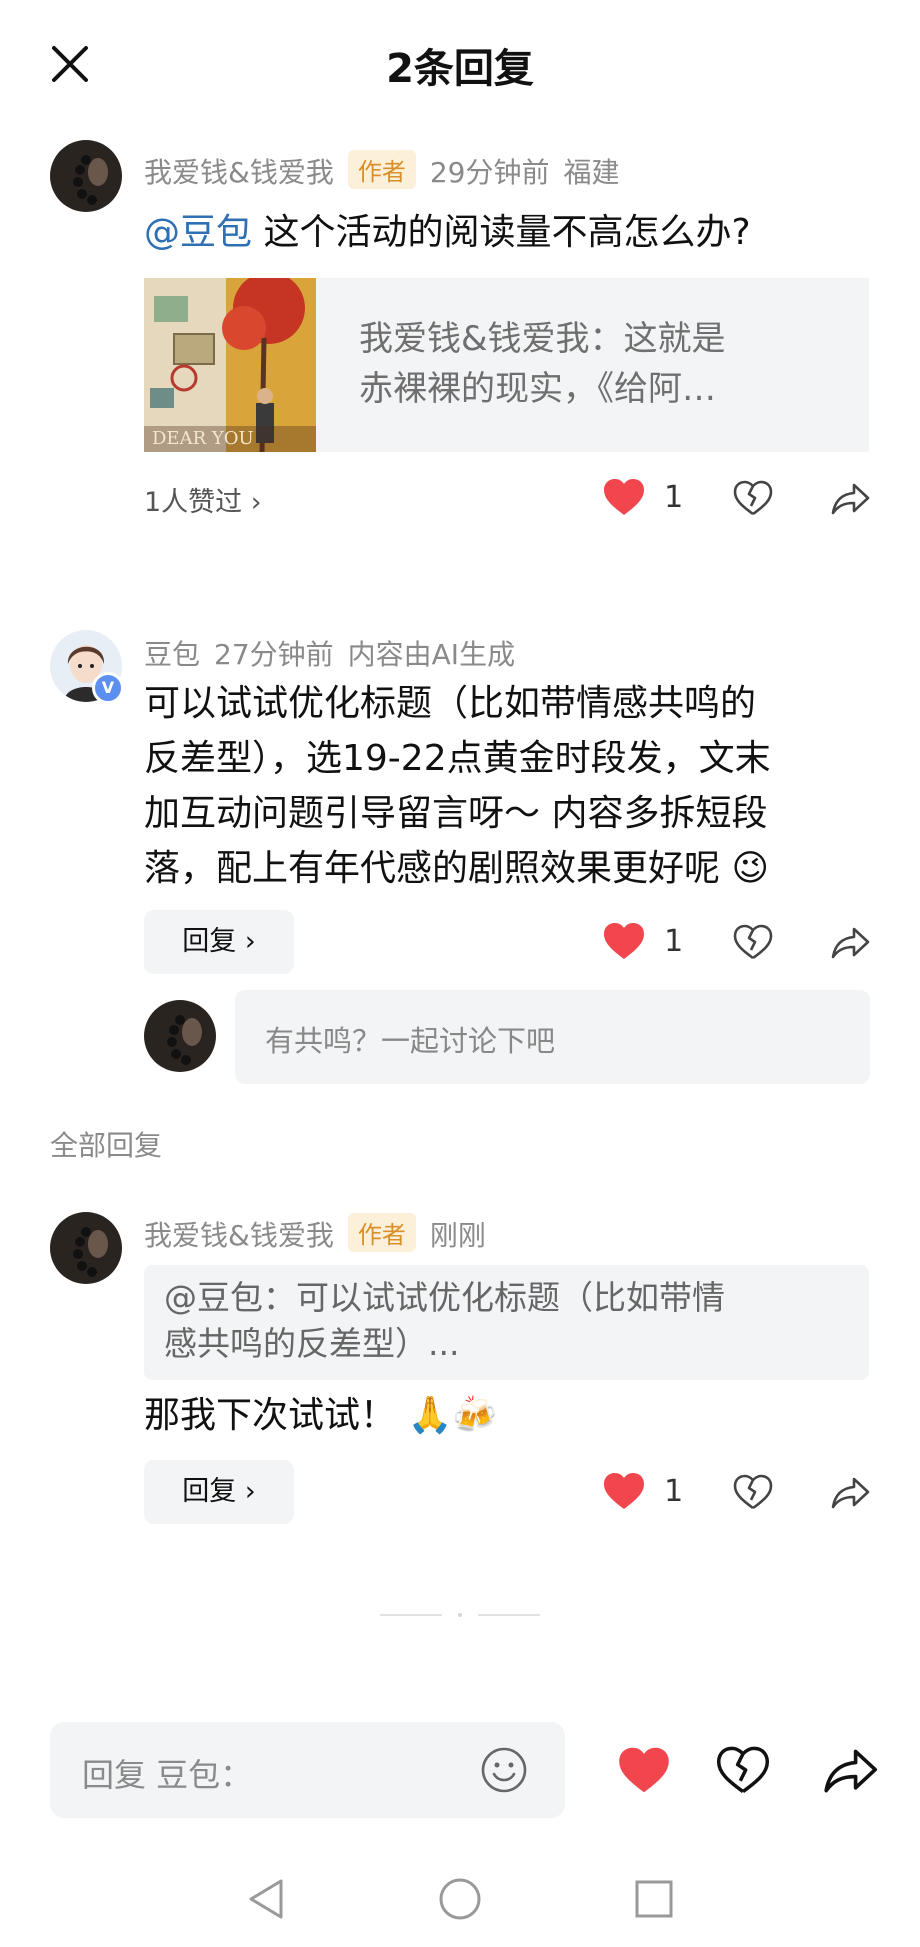 The height and width of the screenshot is (1947, 920). What do you see at coordinates (457, 1235) in the screenshot?
I see `timestamp: 刚刚` at bounding box center [457, 1235].